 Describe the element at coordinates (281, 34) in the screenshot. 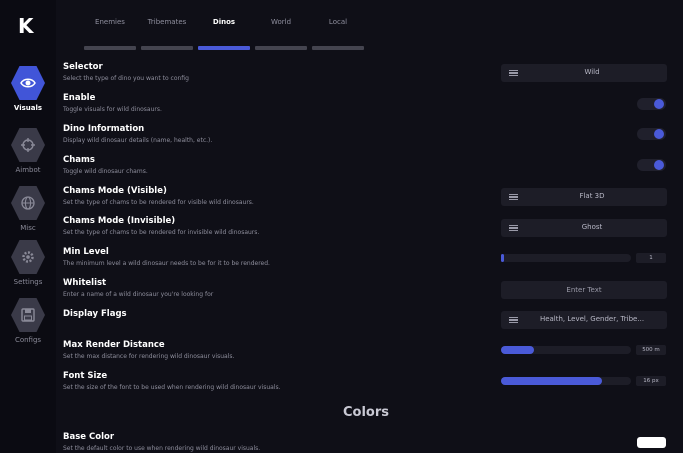

I see `tab-world: World` at that location.